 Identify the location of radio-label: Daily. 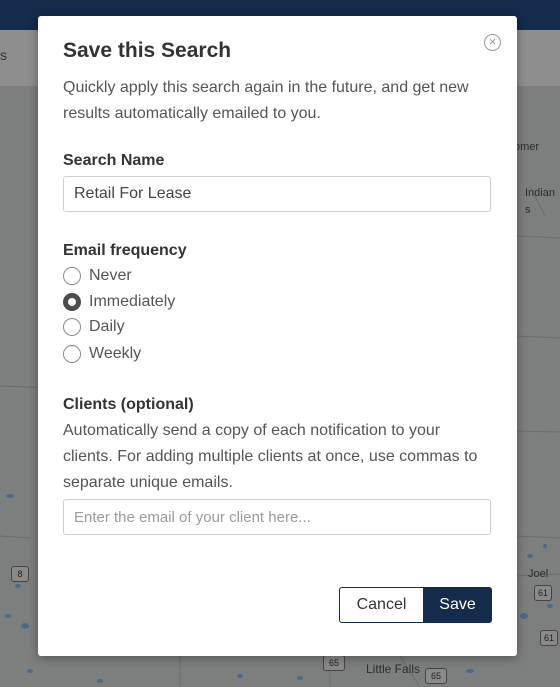
(107, 326).